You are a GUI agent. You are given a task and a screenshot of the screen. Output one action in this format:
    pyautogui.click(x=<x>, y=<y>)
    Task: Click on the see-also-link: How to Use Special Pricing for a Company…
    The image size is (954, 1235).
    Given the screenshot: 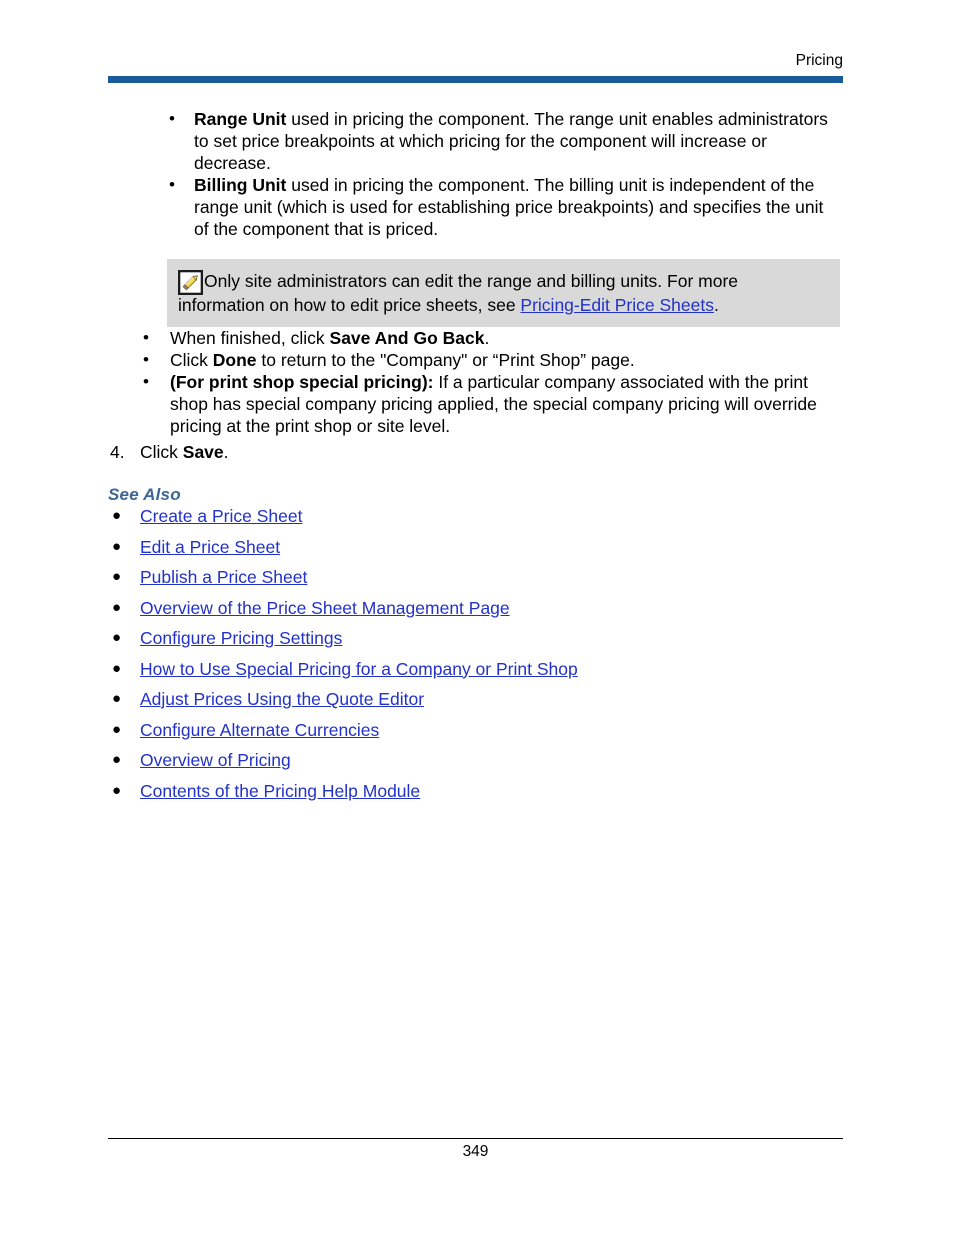 What is the action you would take?
    pyautogui.click(x=359, y=669)
    